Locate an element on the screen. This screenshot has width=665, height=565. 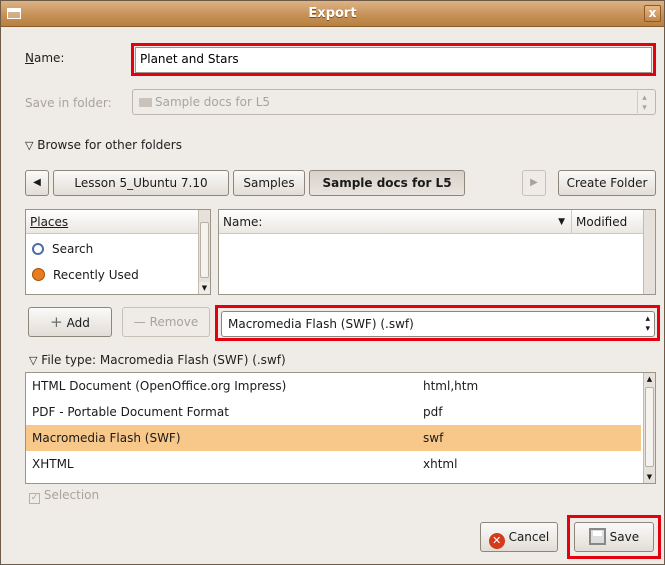
folder-icon is located at coordinates (145, 102).